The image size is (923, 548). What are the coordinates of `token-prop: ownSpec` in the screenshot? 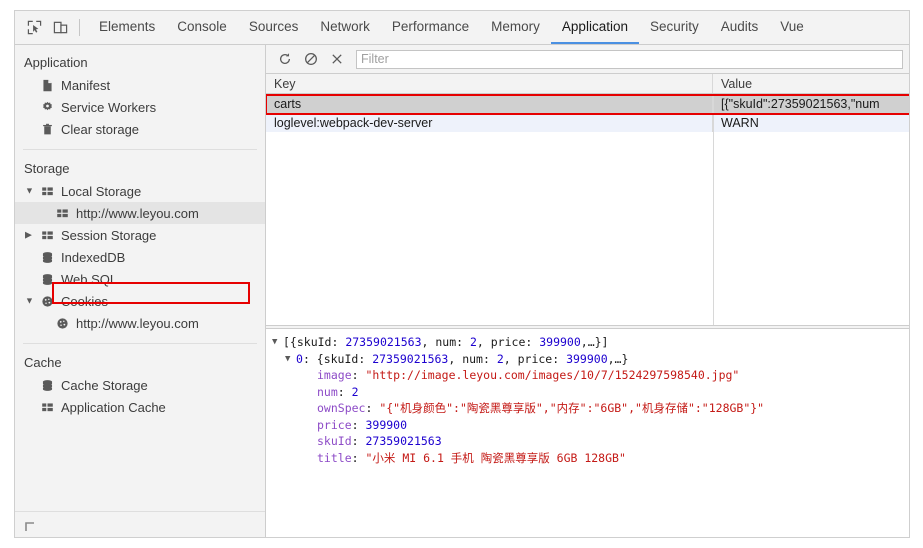 It's located at (341, 408).